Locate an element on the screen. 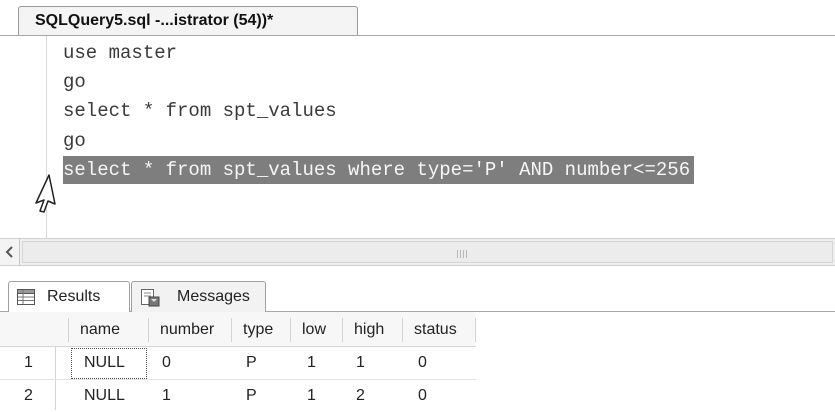 The height and width of the screenshot is (412, 835). messages-icon is located at coordinates (150, 298).